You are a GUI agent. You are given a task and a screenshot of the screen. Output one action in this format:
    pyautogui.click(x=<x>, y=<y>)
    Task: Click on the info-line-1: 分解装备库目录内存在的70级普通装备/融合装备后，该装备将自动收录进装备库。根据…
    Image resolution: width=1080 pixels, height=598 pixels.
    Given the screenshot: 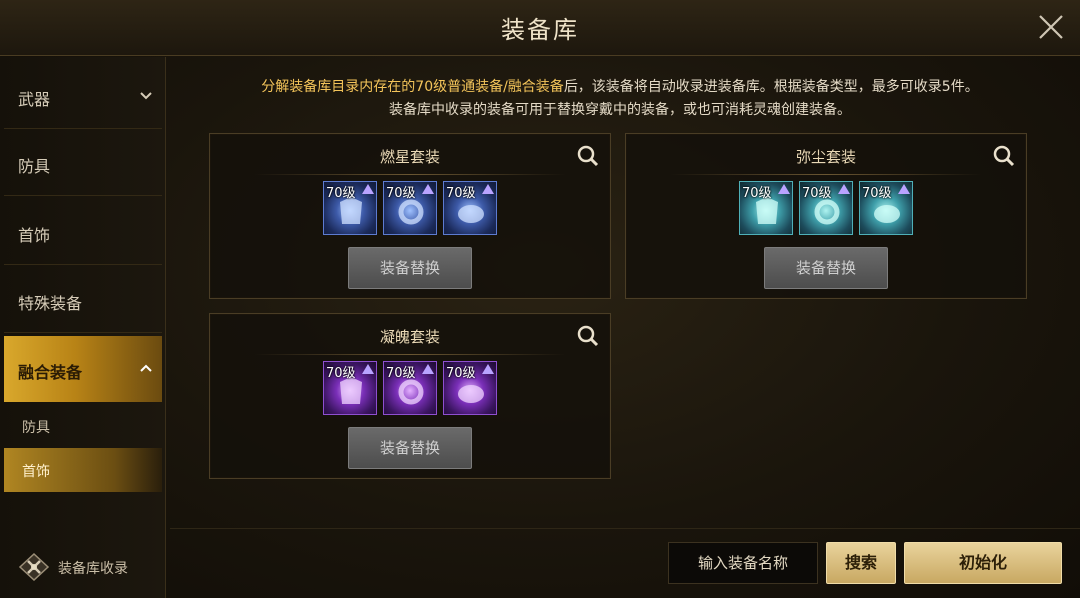 What is the action you would take?
    pyautogui.click(x=620, y=86)
    